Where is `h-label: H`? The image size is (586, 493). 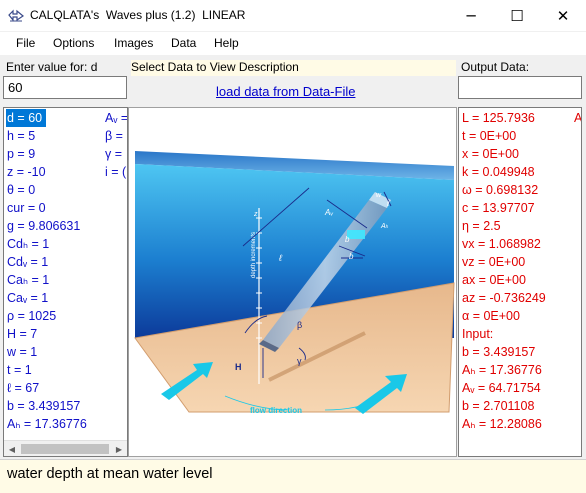
h-label: H is located at coordinates (238, 367).